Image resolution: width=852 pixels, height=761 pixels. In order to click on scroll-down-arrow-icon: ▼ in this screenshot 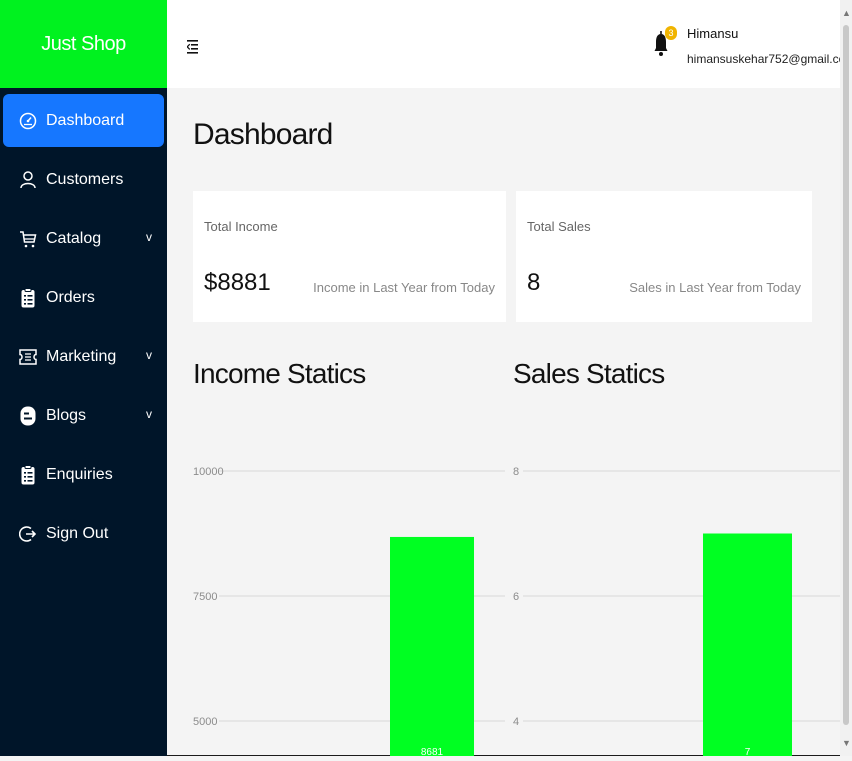, I will do `click(846, 743)`.